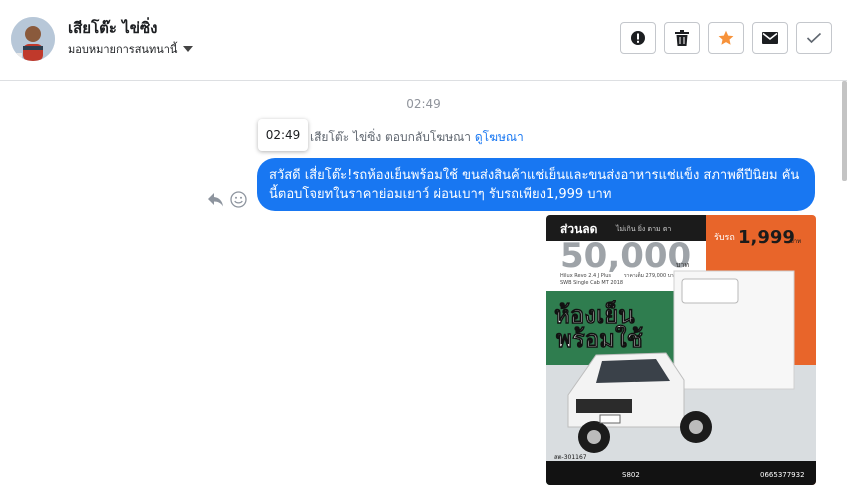 The height and width of the screenshot is (493, 847). I want to click on ad-reply-text: เสียโต๊ะ ไข่ซิ่ง ตอบกลับโฆษณา, so click(390, 137).